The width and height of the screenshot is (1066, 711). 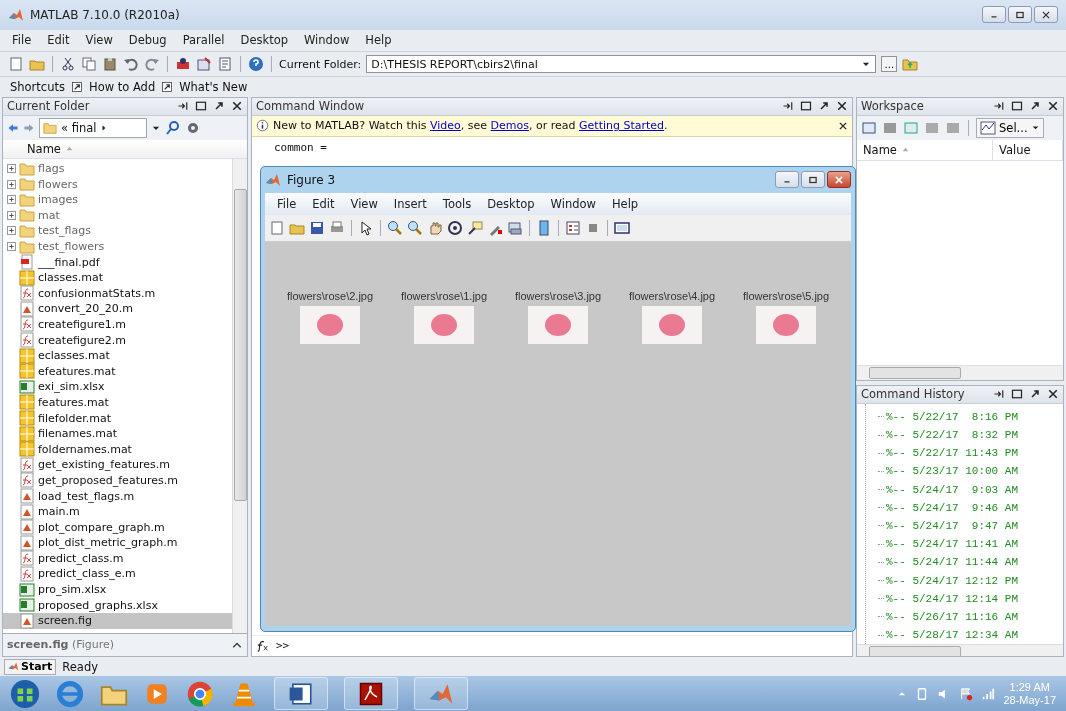 What do you see at coordinates (544, 227) in the screenshot?
I see `colorbar-icon` at bounding box center [544, 227].